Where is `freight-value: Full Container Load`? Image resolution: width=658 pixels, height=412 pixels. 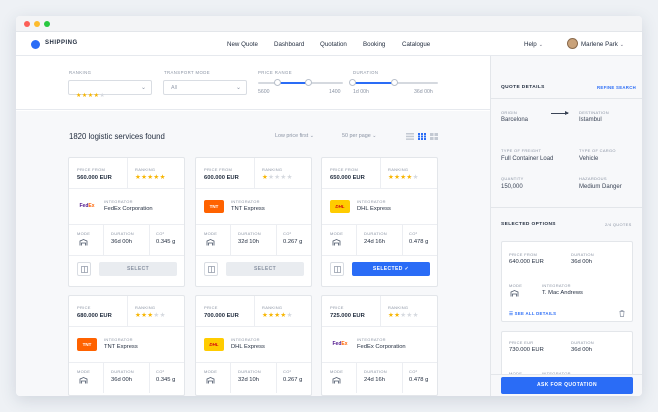
freight-value: Full Container Load is located at coordinates (527, 159).